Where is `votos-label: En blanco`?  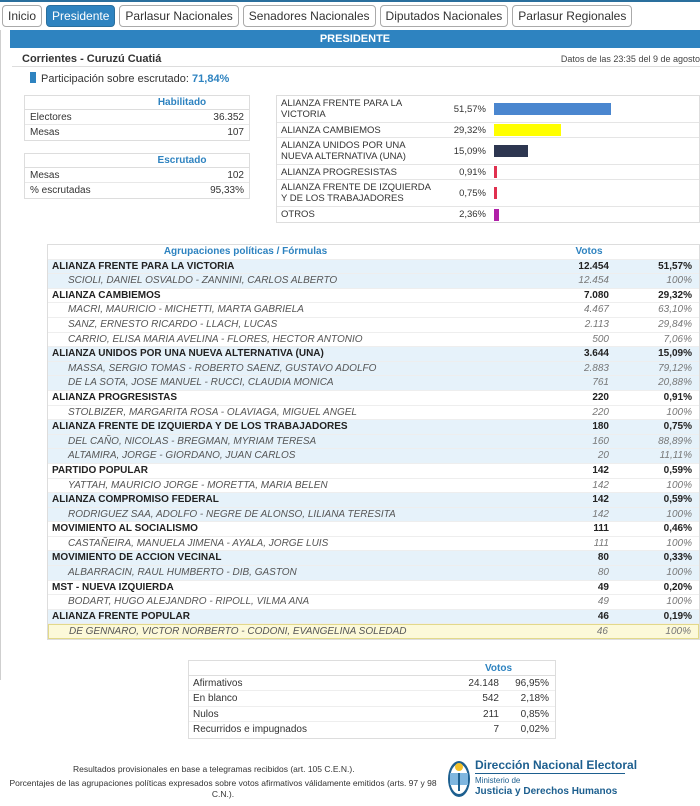 votos-label: En blanco is located at coordinates (215, 699).